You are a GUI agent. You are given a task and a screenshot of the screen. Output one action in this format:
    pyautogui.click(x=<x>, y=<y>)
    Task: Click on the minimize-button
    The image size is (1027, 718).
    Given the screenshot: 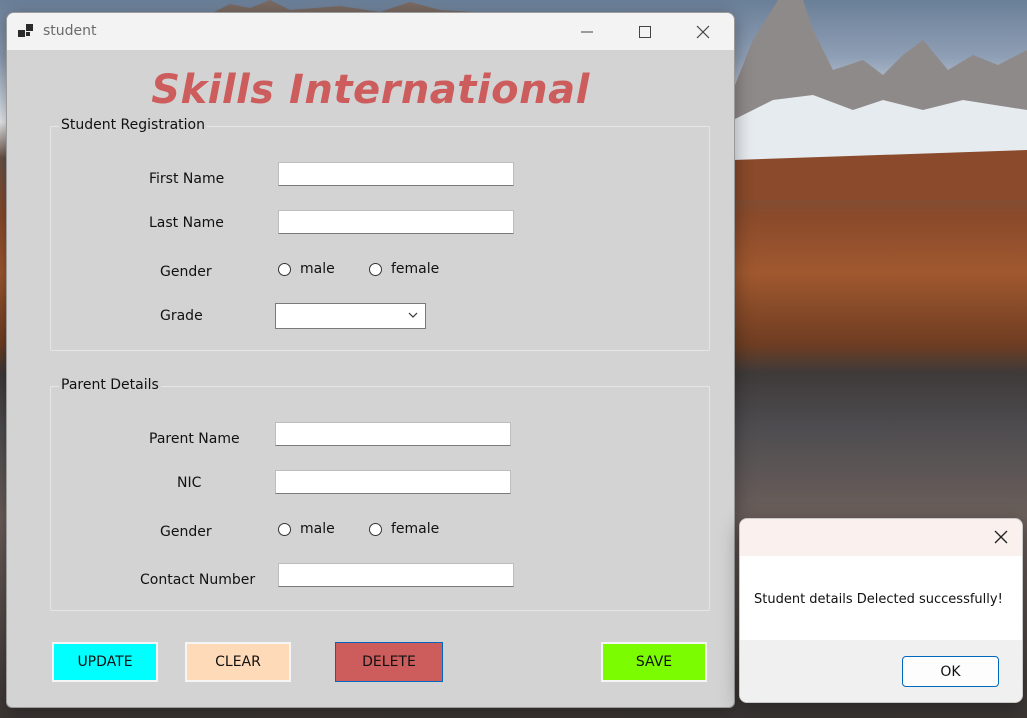 What is the action you would take?
    pyautogui.click(x=587, y=31)
    